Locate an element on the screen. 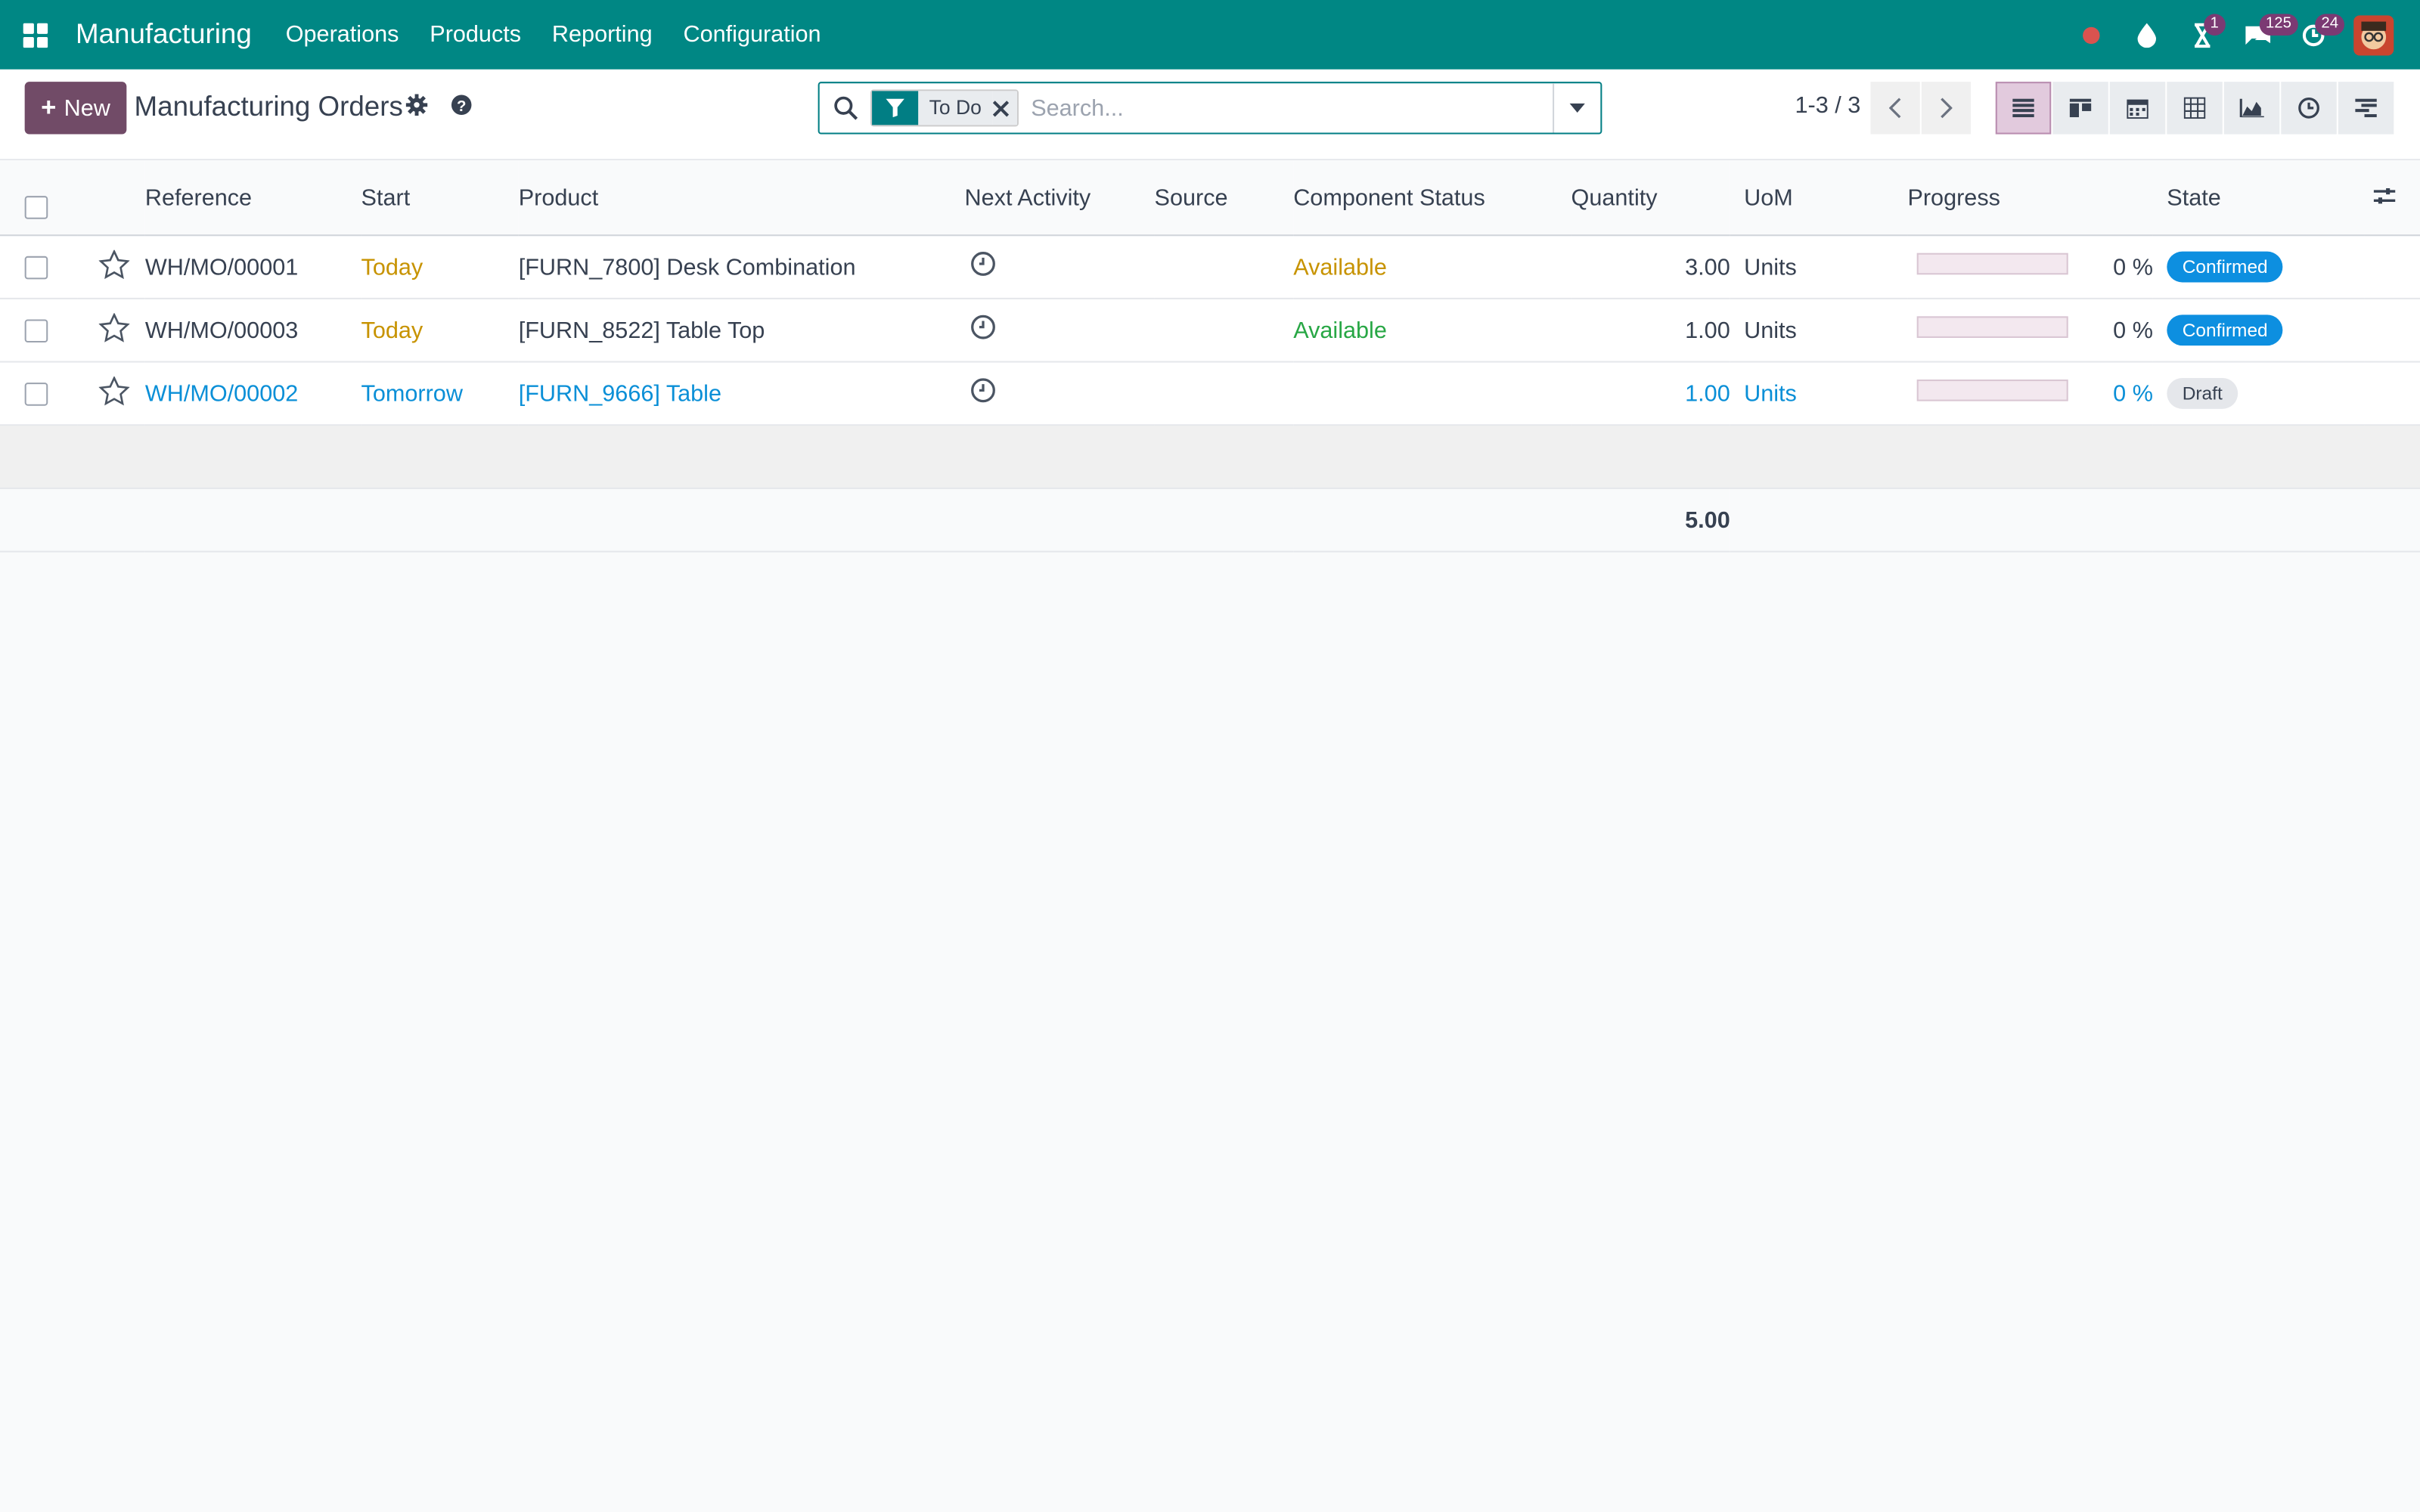  search-input is located at coordinates (1290, 109).